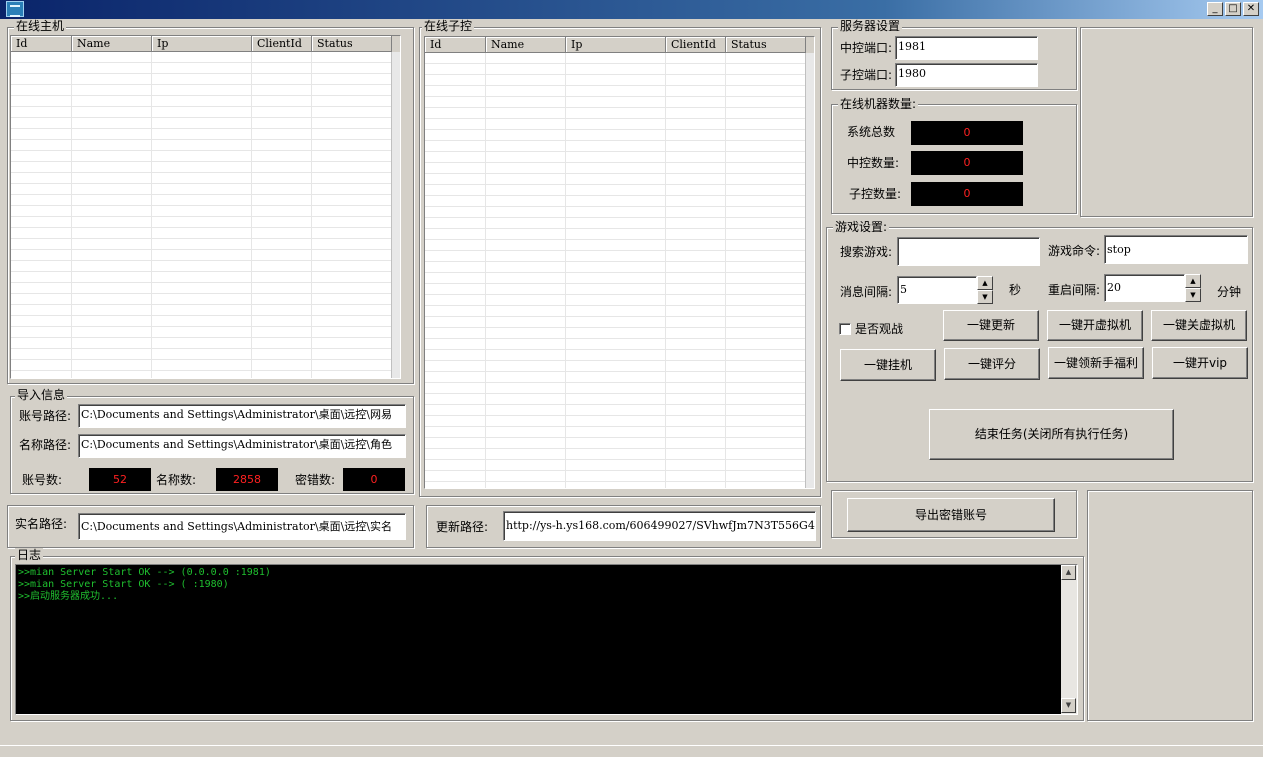  I want to click on restart-interval-label: 重启间隔:, so click(1074, 290).